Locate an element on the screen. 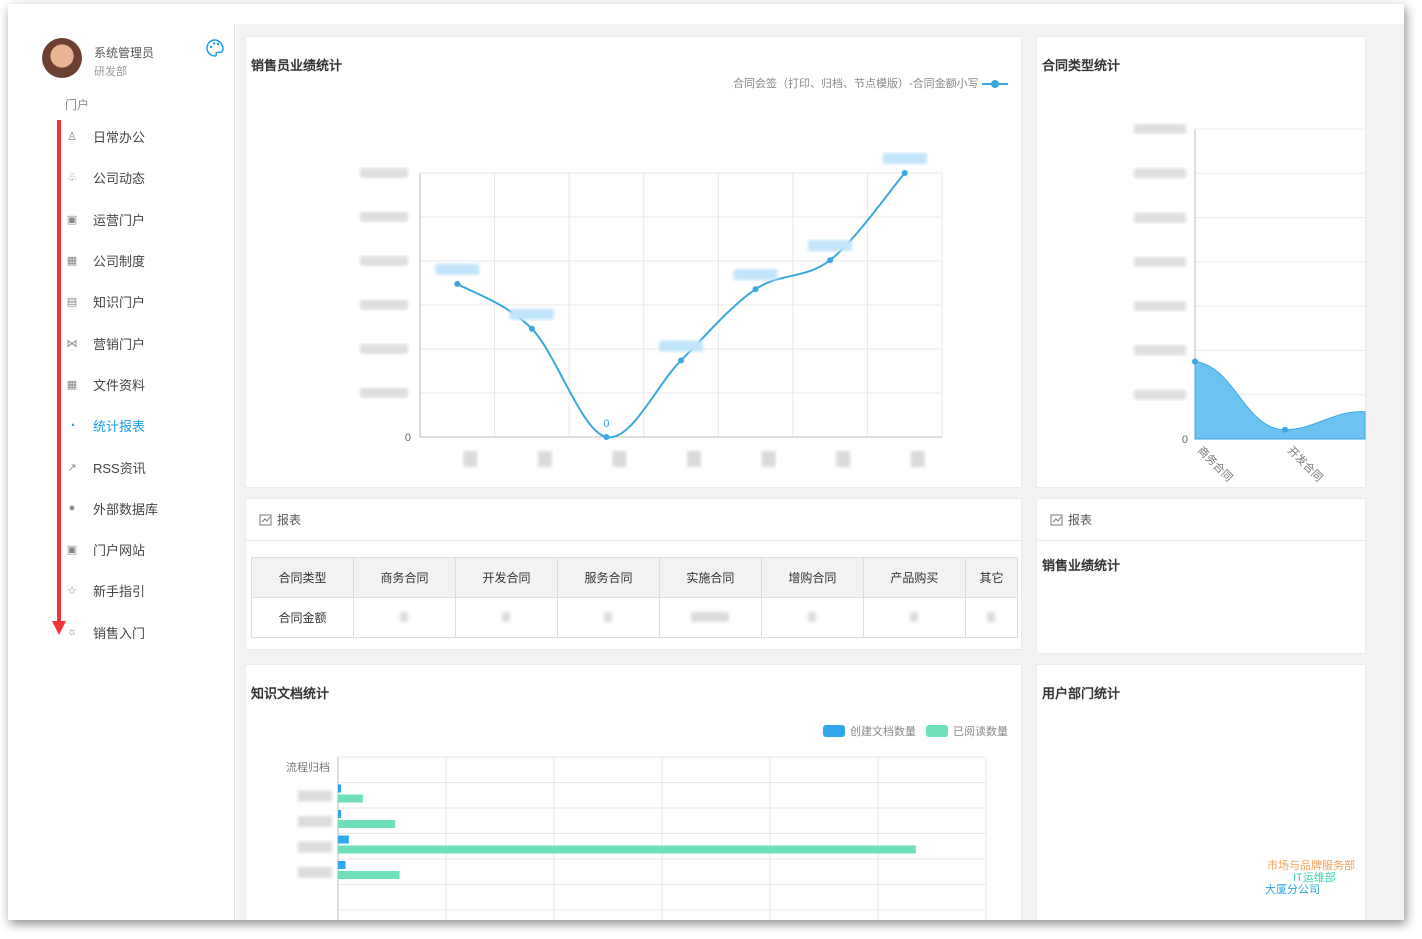 The width and height of the screenshot is (1422, 939). dept-label-branch: 大厦分公司 is located at coordinates (1292, 890).